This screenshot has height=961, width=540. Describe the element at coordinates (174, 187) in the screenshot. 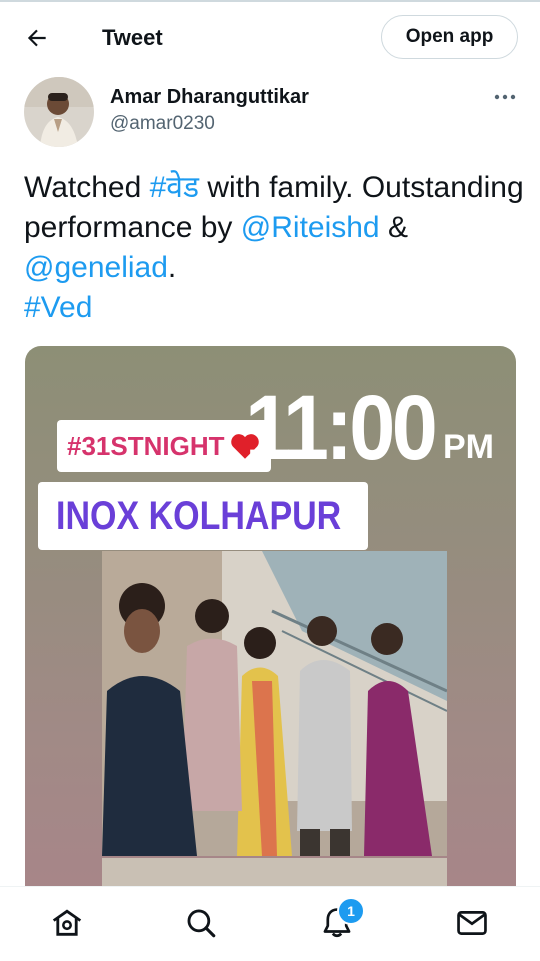

I see `hashtag-link: #वेड` at that location.